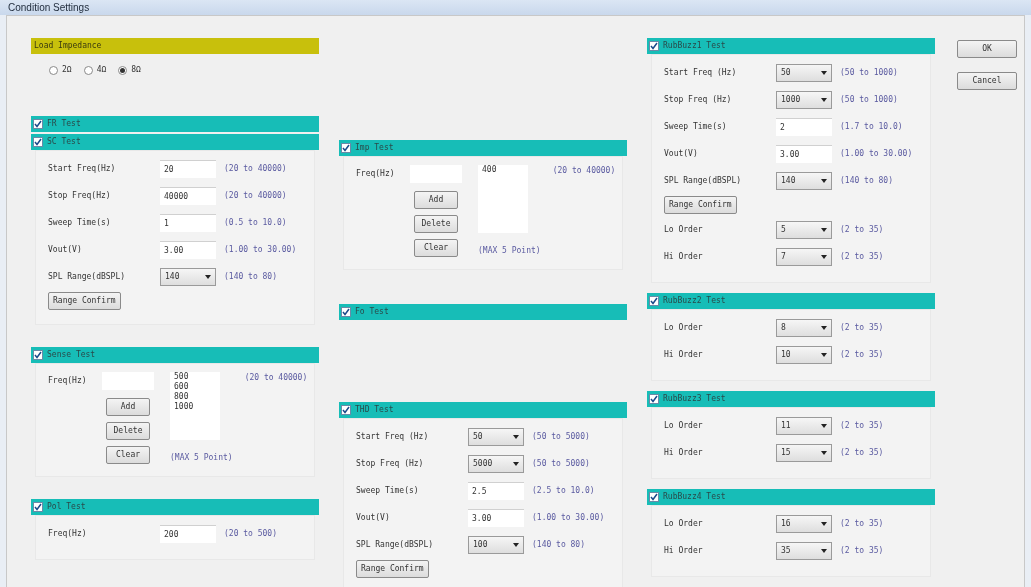 The height and width of the screenshot is (587, 1031). Describe the element at coordinates (866, 180) in the screenshot. I see `range-hint: (140 to 80)` at that location.